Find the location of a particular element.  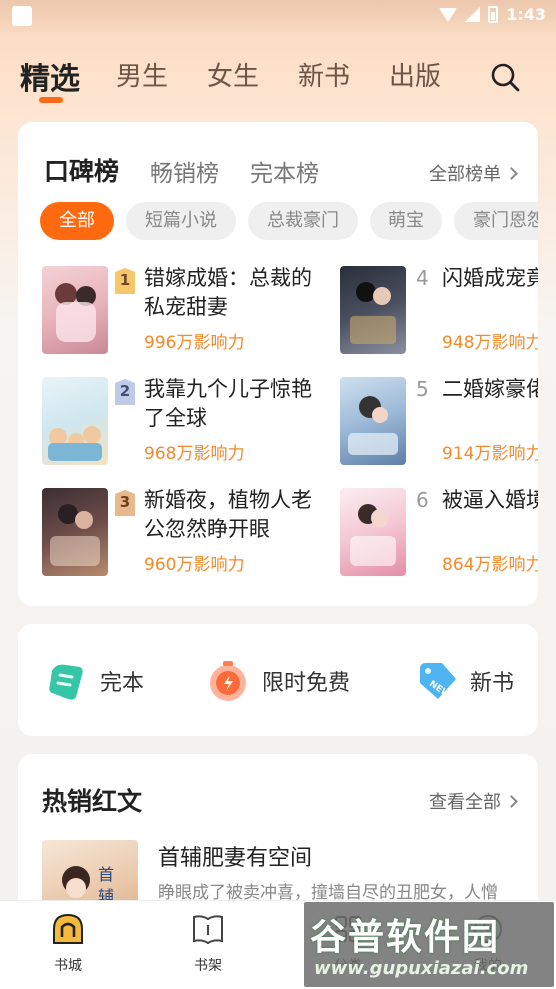

book-influence: 996万影响力 is located at coordinates (194, 343).